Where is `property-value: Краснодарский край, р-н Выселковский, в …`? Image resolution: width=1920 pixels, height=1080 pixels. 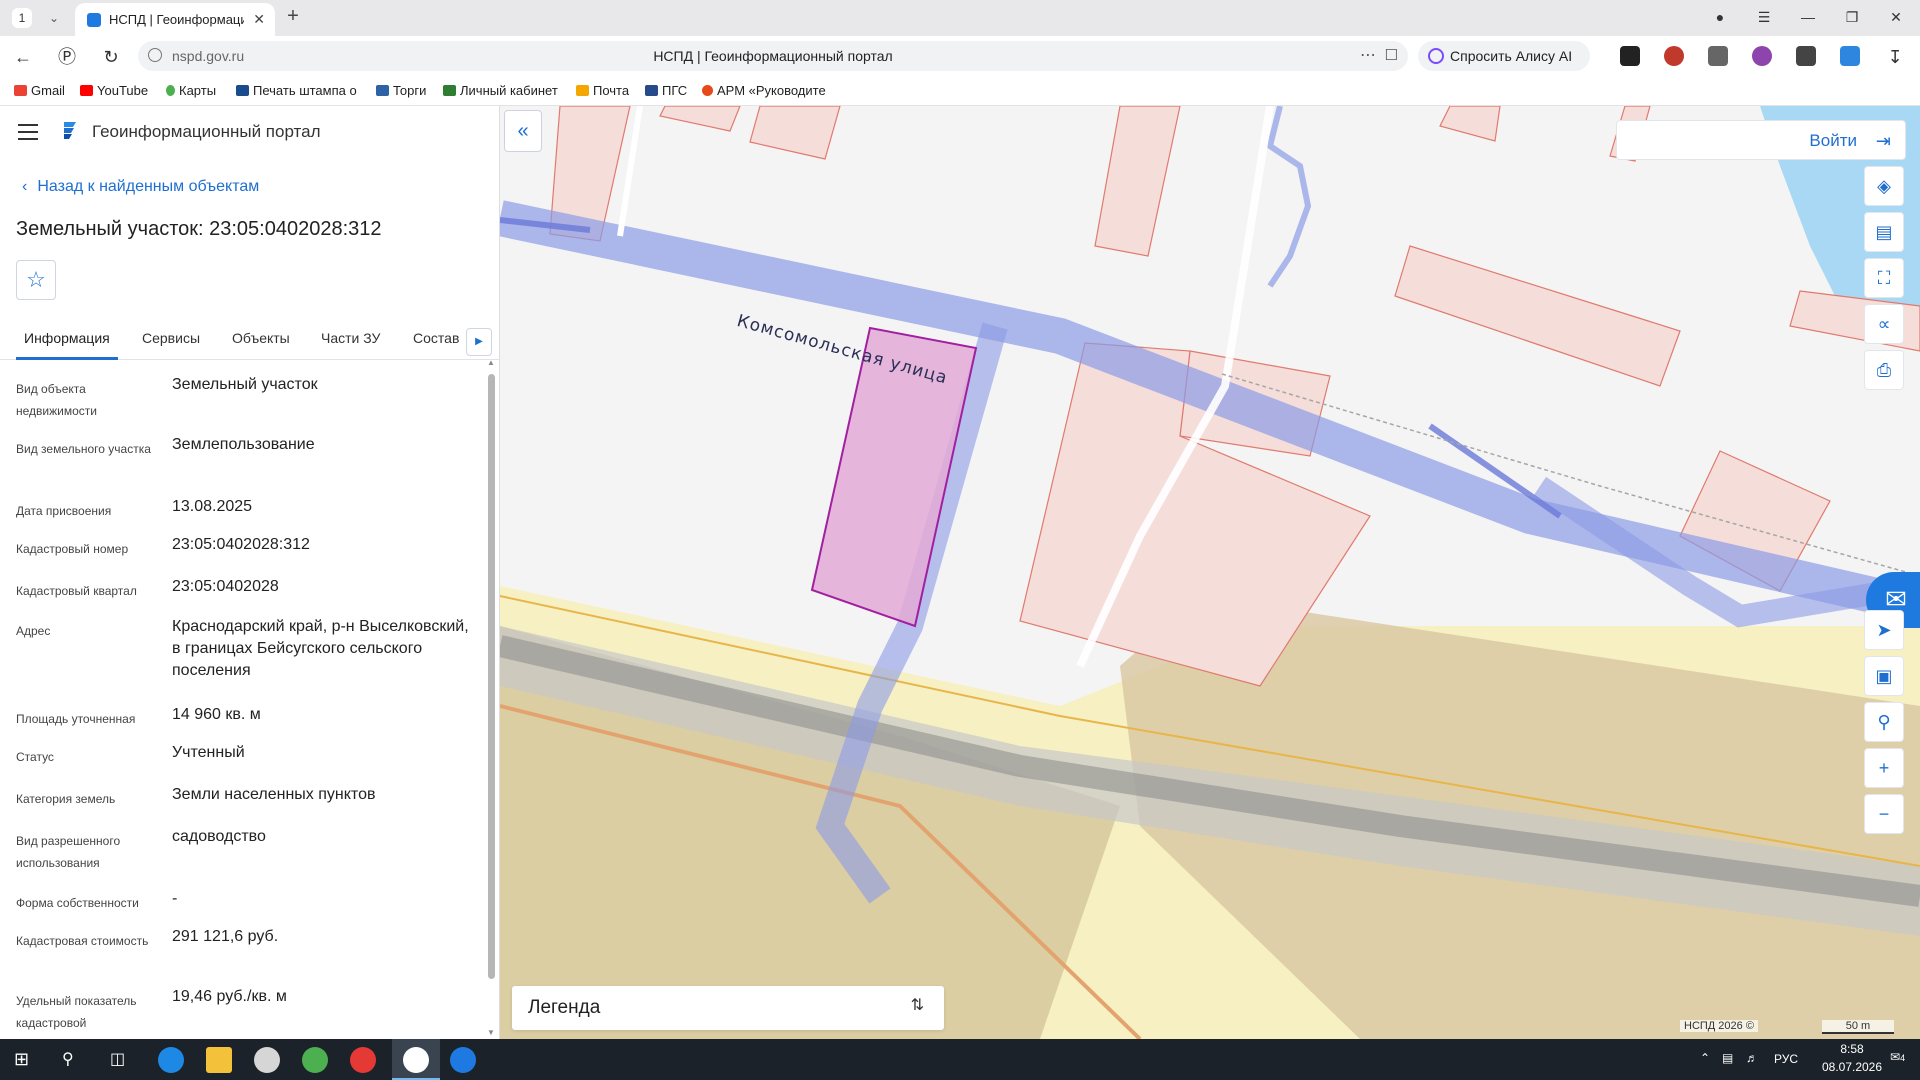
property-value: Краснодарский край, р-н Выселковский, в … is located at coordinates (320, 648).